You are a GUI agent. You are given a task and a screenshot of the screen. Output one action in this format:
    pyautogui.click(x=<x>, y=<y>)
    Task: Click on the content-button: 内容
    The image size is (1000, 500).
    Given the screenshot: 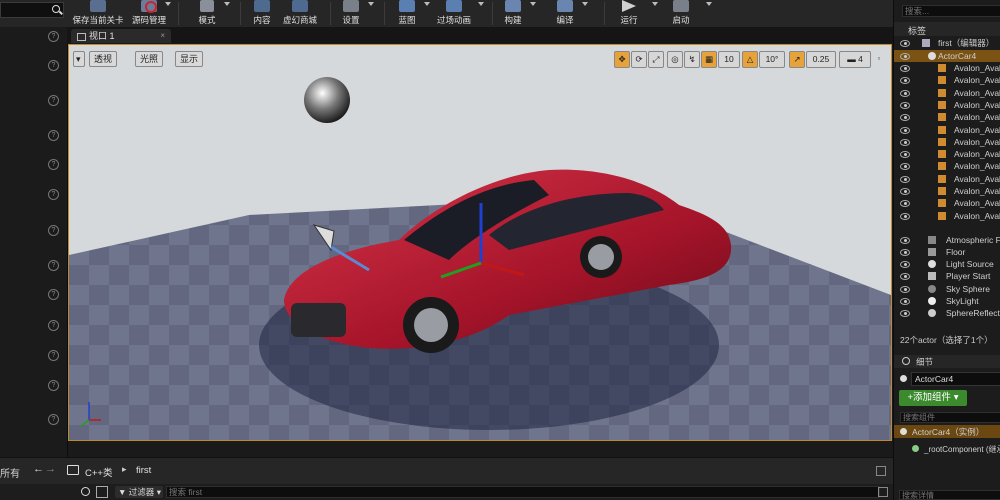 What is the action you would take?
    pyautogui.click(x=262, y=13)
    